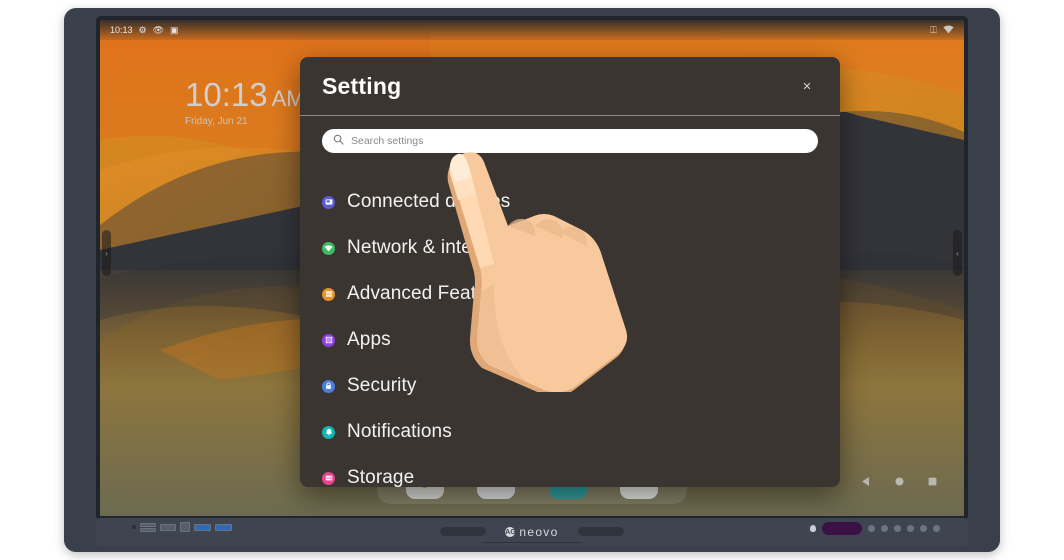 The image size is (1064, 560). I want to click on port-audio-out, so click(148, 524).